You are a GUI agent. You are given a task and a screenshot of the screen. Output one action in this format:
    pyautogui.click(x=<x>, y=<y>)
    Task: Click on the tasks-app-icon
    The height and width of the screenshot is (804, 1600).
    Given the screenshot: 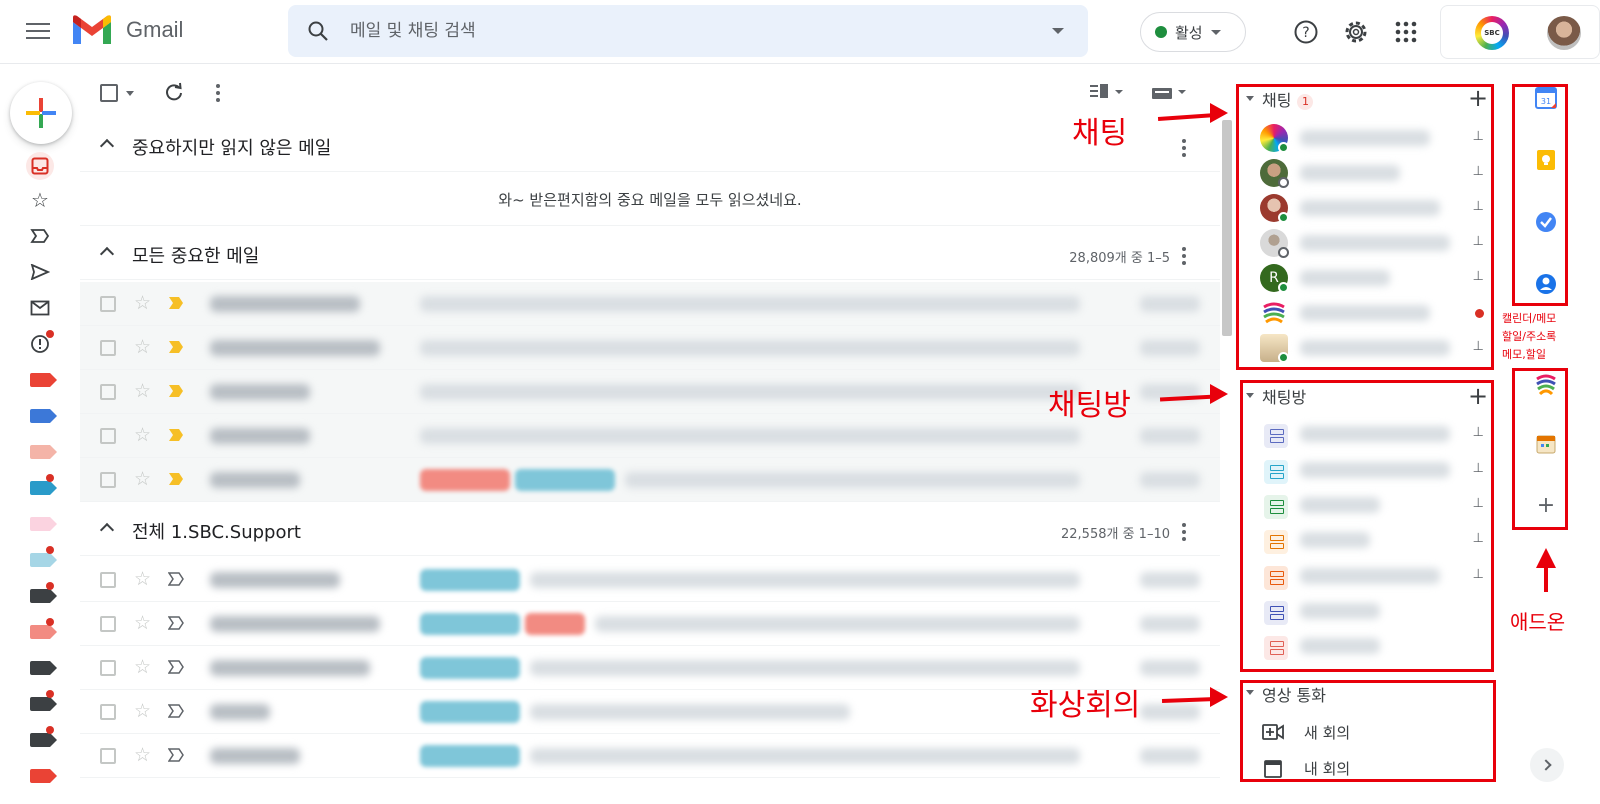 What is the action you would take?
    pyautogui.click(x=1546, y=222)
    